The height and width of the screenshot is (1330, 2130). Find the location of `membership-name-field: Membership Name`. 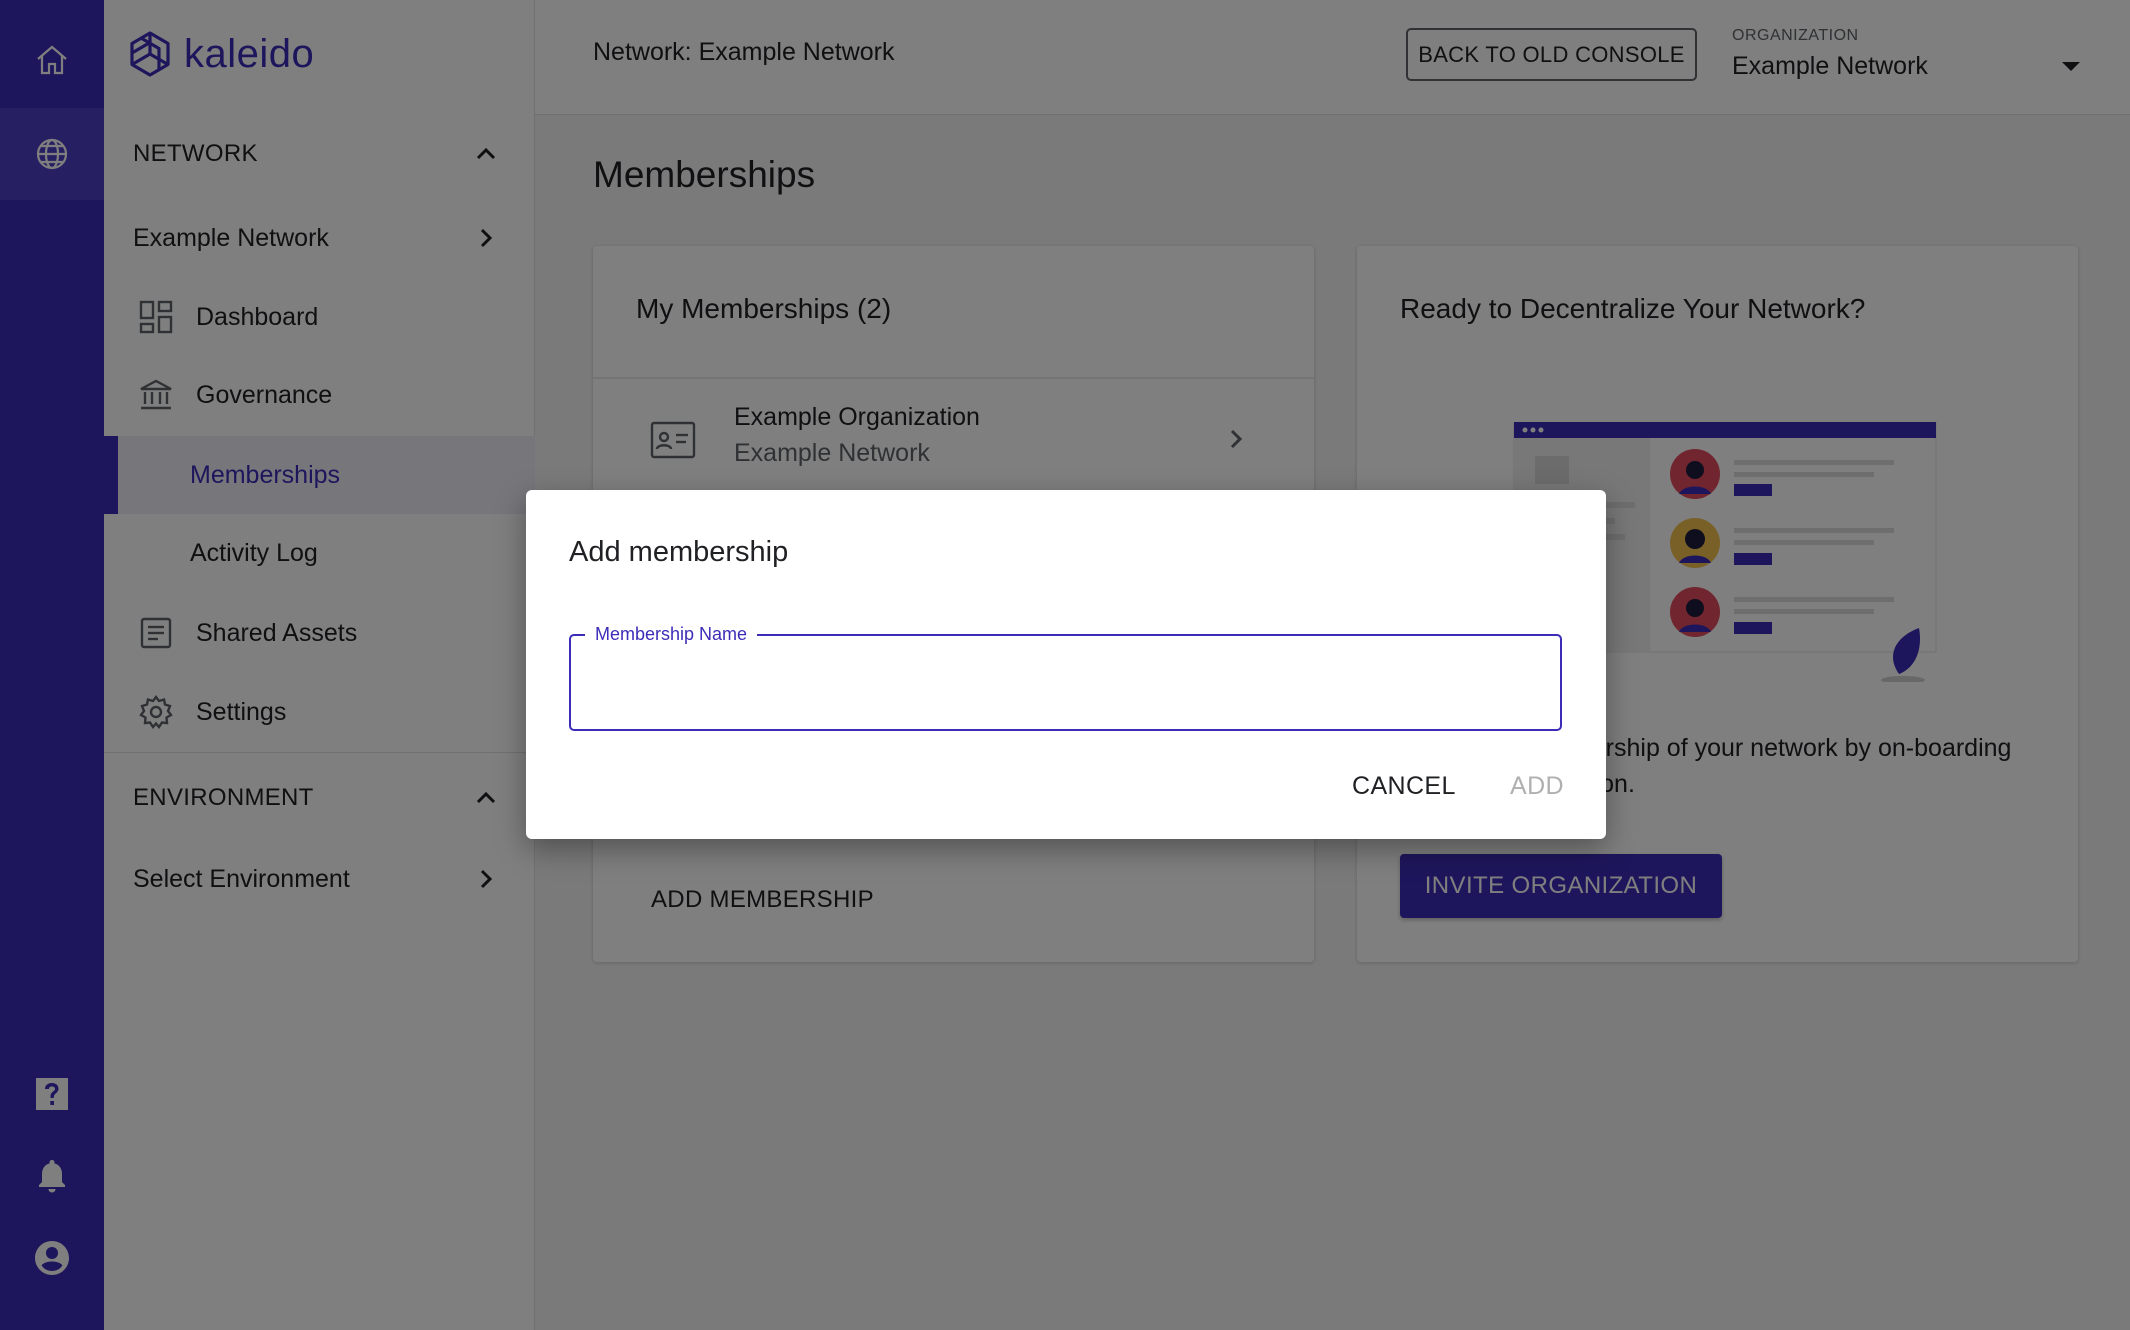

membership-name-field: Membership Name is located at coordinates (1065, 677).